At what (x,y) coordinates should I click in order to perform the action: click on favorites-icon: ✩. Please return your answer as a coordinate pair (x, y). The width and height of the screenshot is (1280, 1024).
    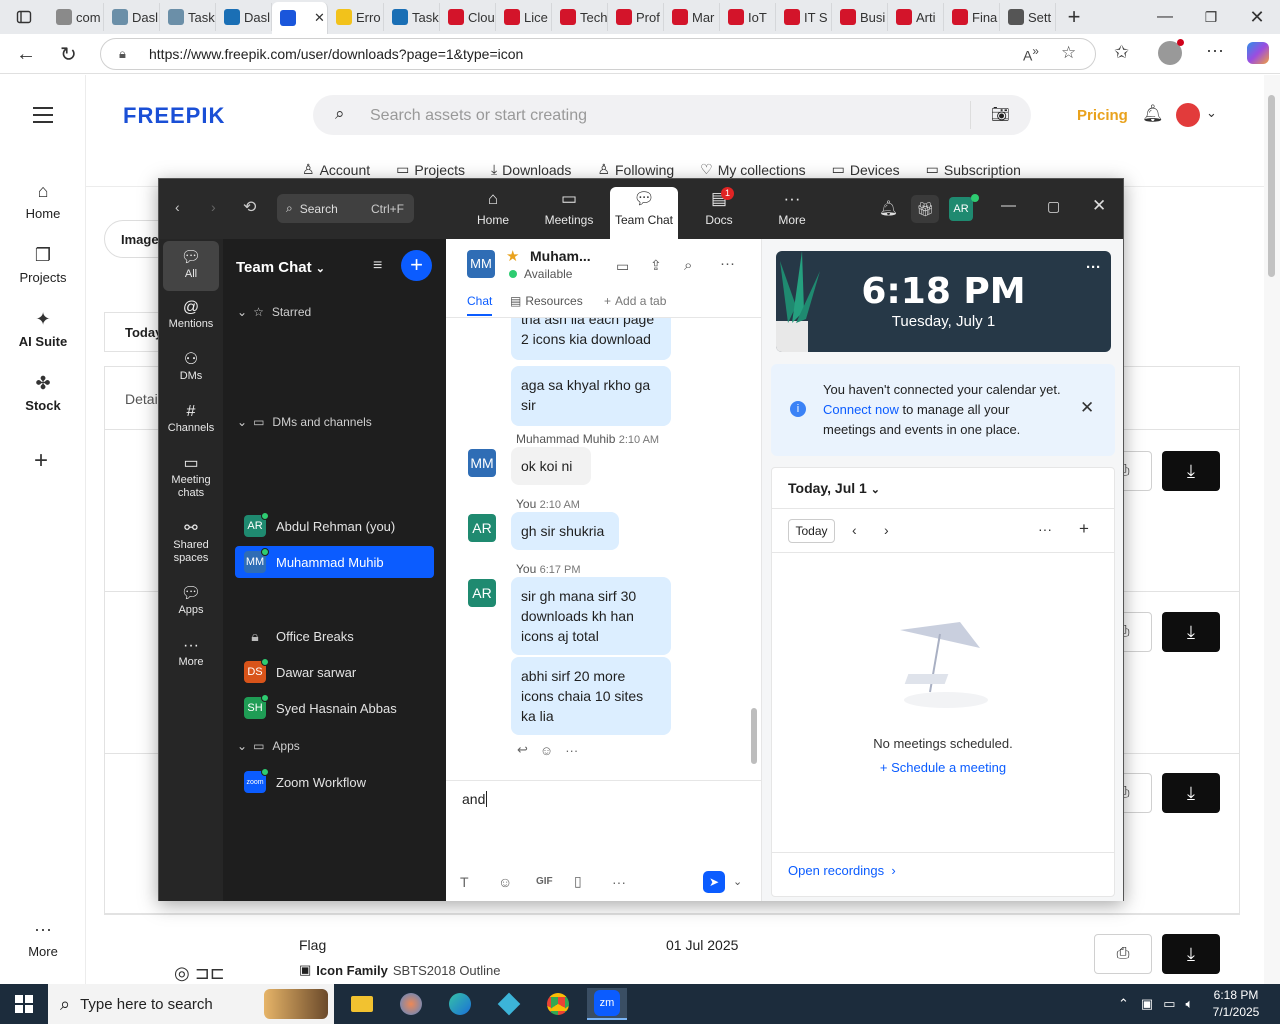
    Looking at the image, I should click on (1121, 52).